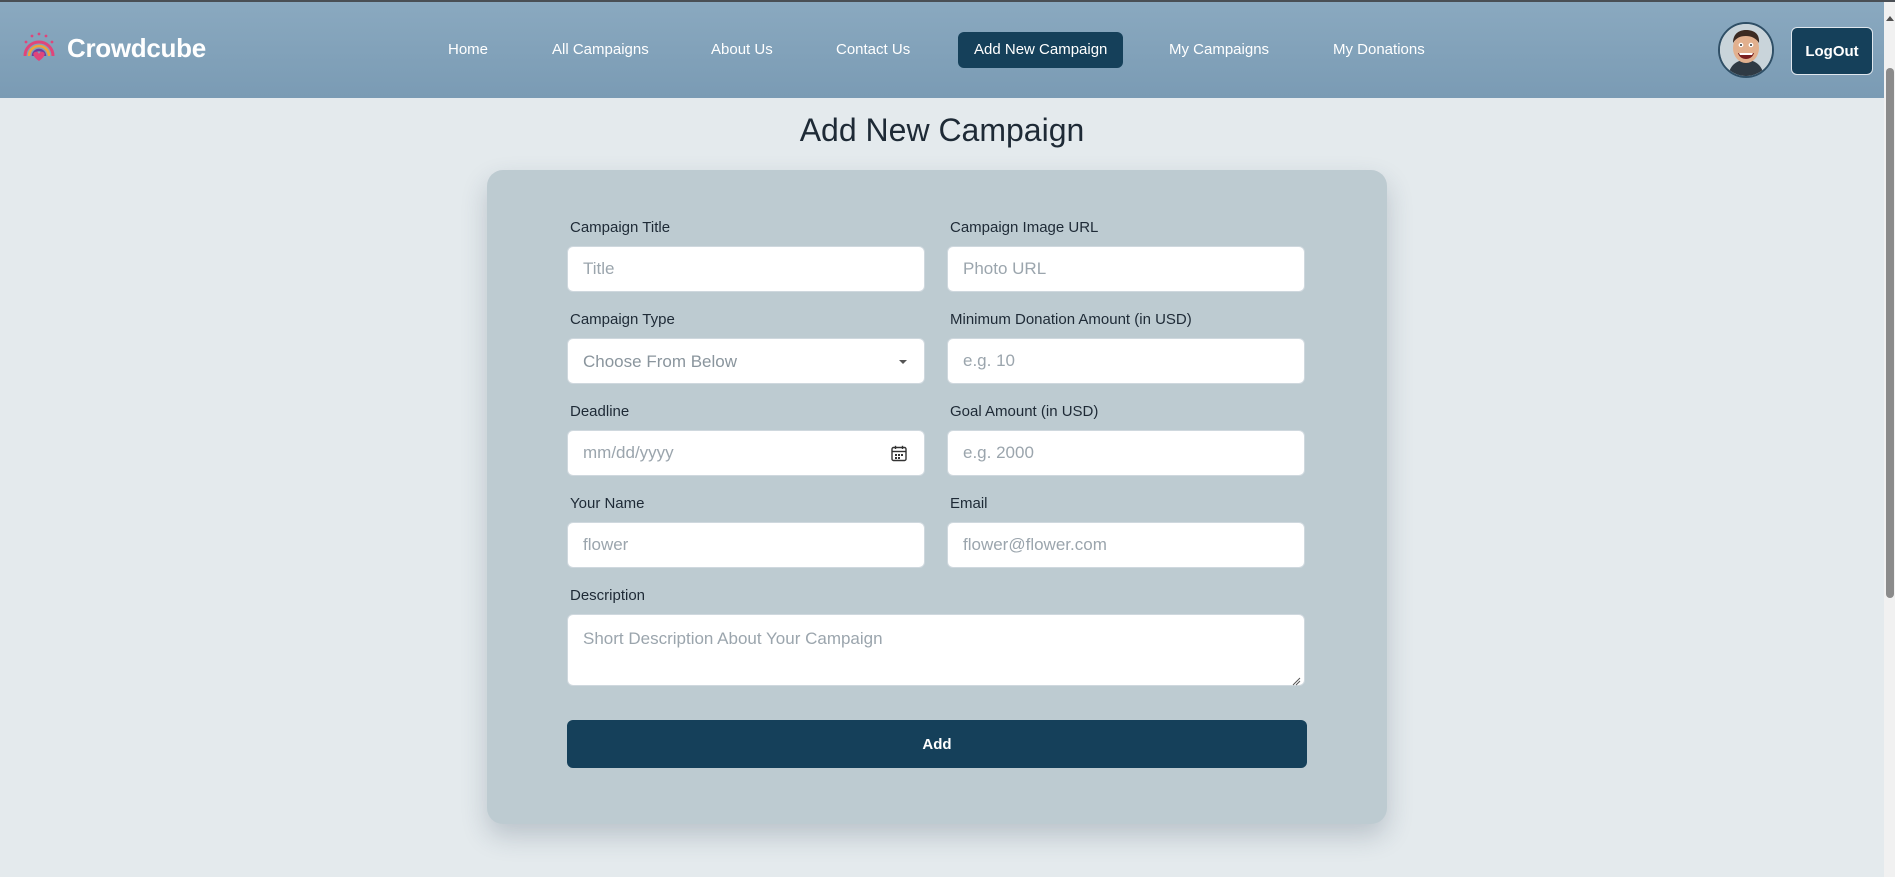  I want to click on chevron-down-icon, so click(903, 362).